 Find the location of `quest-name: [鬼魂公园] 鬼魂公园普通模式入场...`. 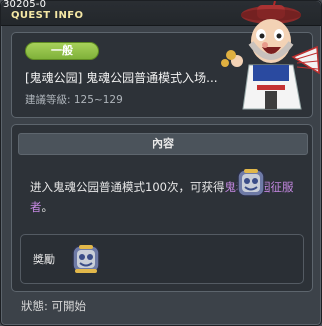

quest-name: [鬼魂公园] 鬼魂公园普通模式入场... is located at coordinates (121, 78).